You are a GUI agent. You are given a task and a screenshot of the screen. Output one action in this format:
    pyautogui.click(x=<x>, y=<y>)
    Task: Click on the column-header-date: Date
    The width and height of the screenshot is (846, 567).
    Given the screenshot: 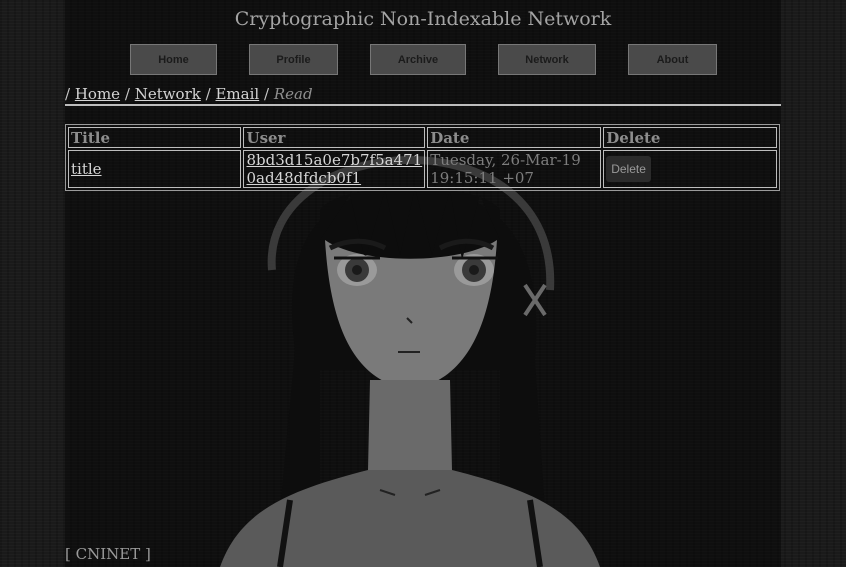 What is the action you would take?
    pyautogui.click(x=514, y=137)
    